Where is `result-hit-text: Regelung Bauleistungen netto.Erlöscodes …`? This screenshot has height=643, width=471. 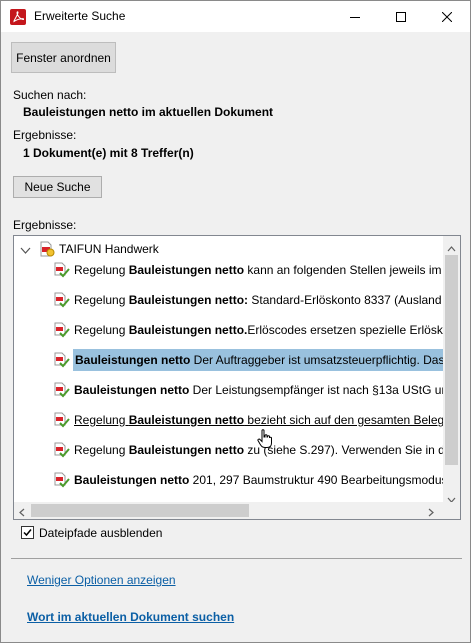
result-hit-text: Regelung Bauleistungen netto.Erlöscodes … is located at coordinates (259, 330).